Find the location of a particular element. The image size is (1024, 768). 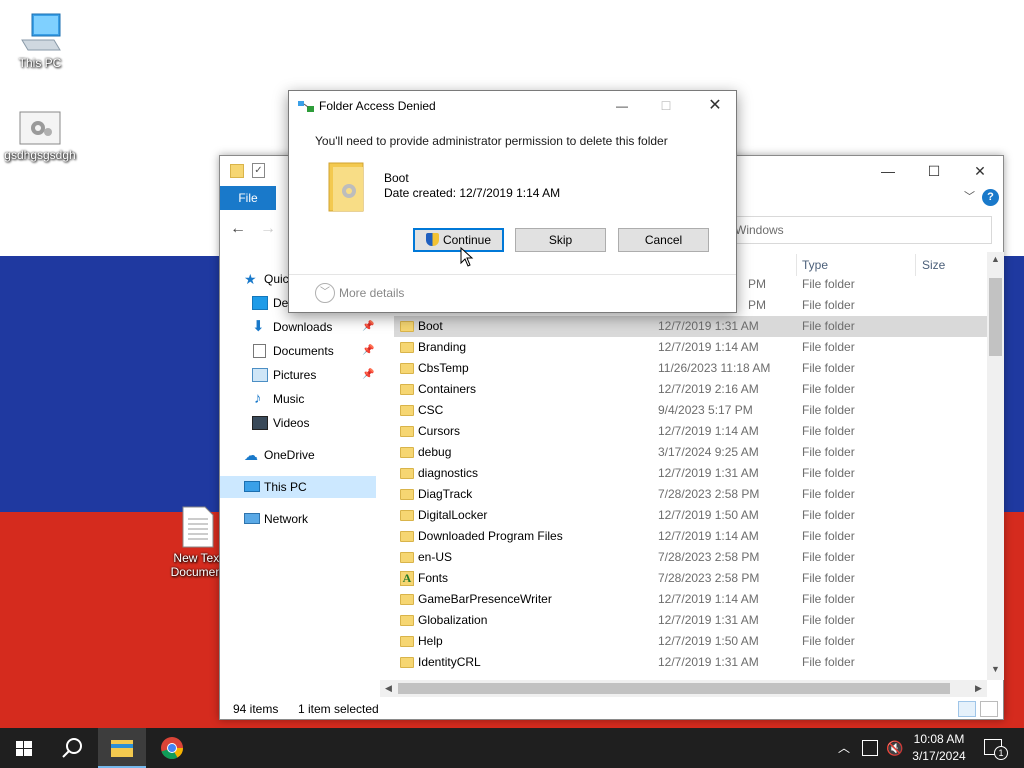

table-row: Branding 12/7/2019 1:14 AM File folder is located at coordinates (690, 347).